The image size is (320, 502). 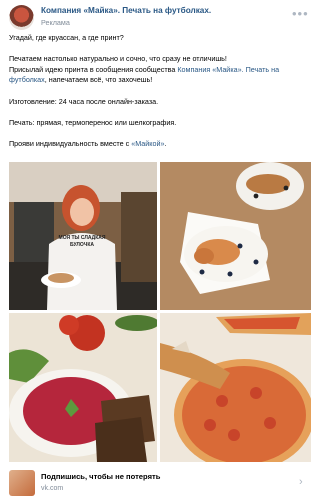 What do you see at coordinates (55, 22) in the screenshot?
I see `ad-label: Реклама` at bounding box center [55, 22].